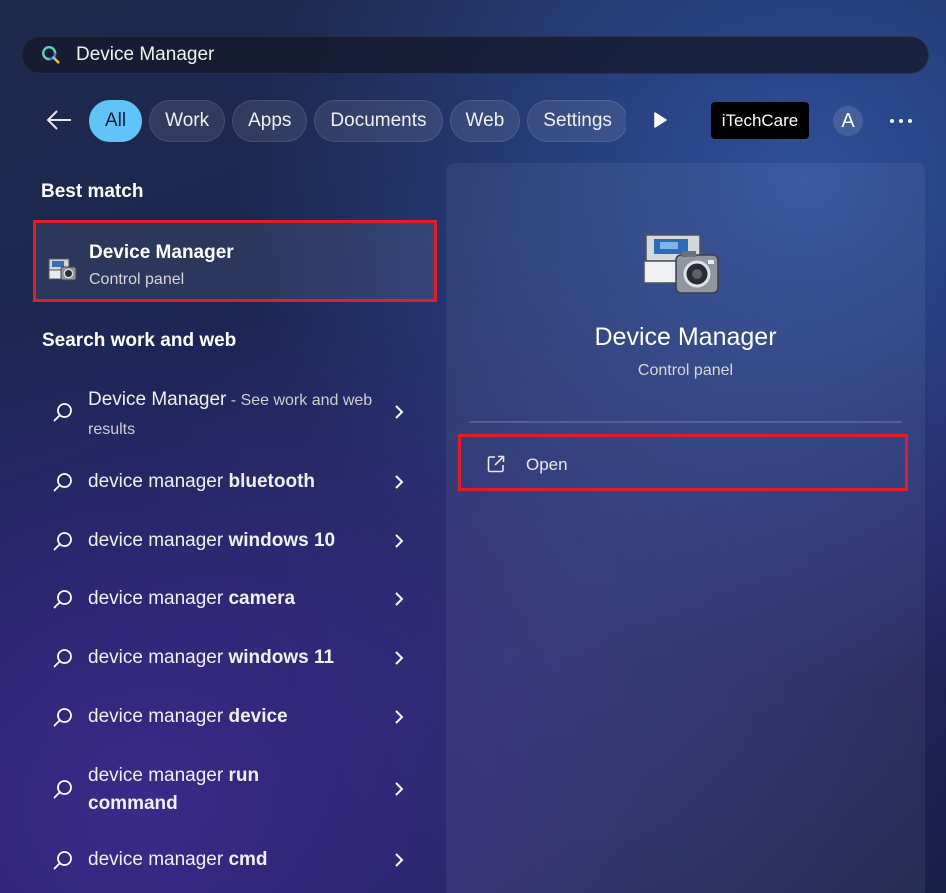 The width and height of the screenshot is (946, 893). Describe the element at coordinates (660, 120) in the screenshot. I see `play-icon` at that location.